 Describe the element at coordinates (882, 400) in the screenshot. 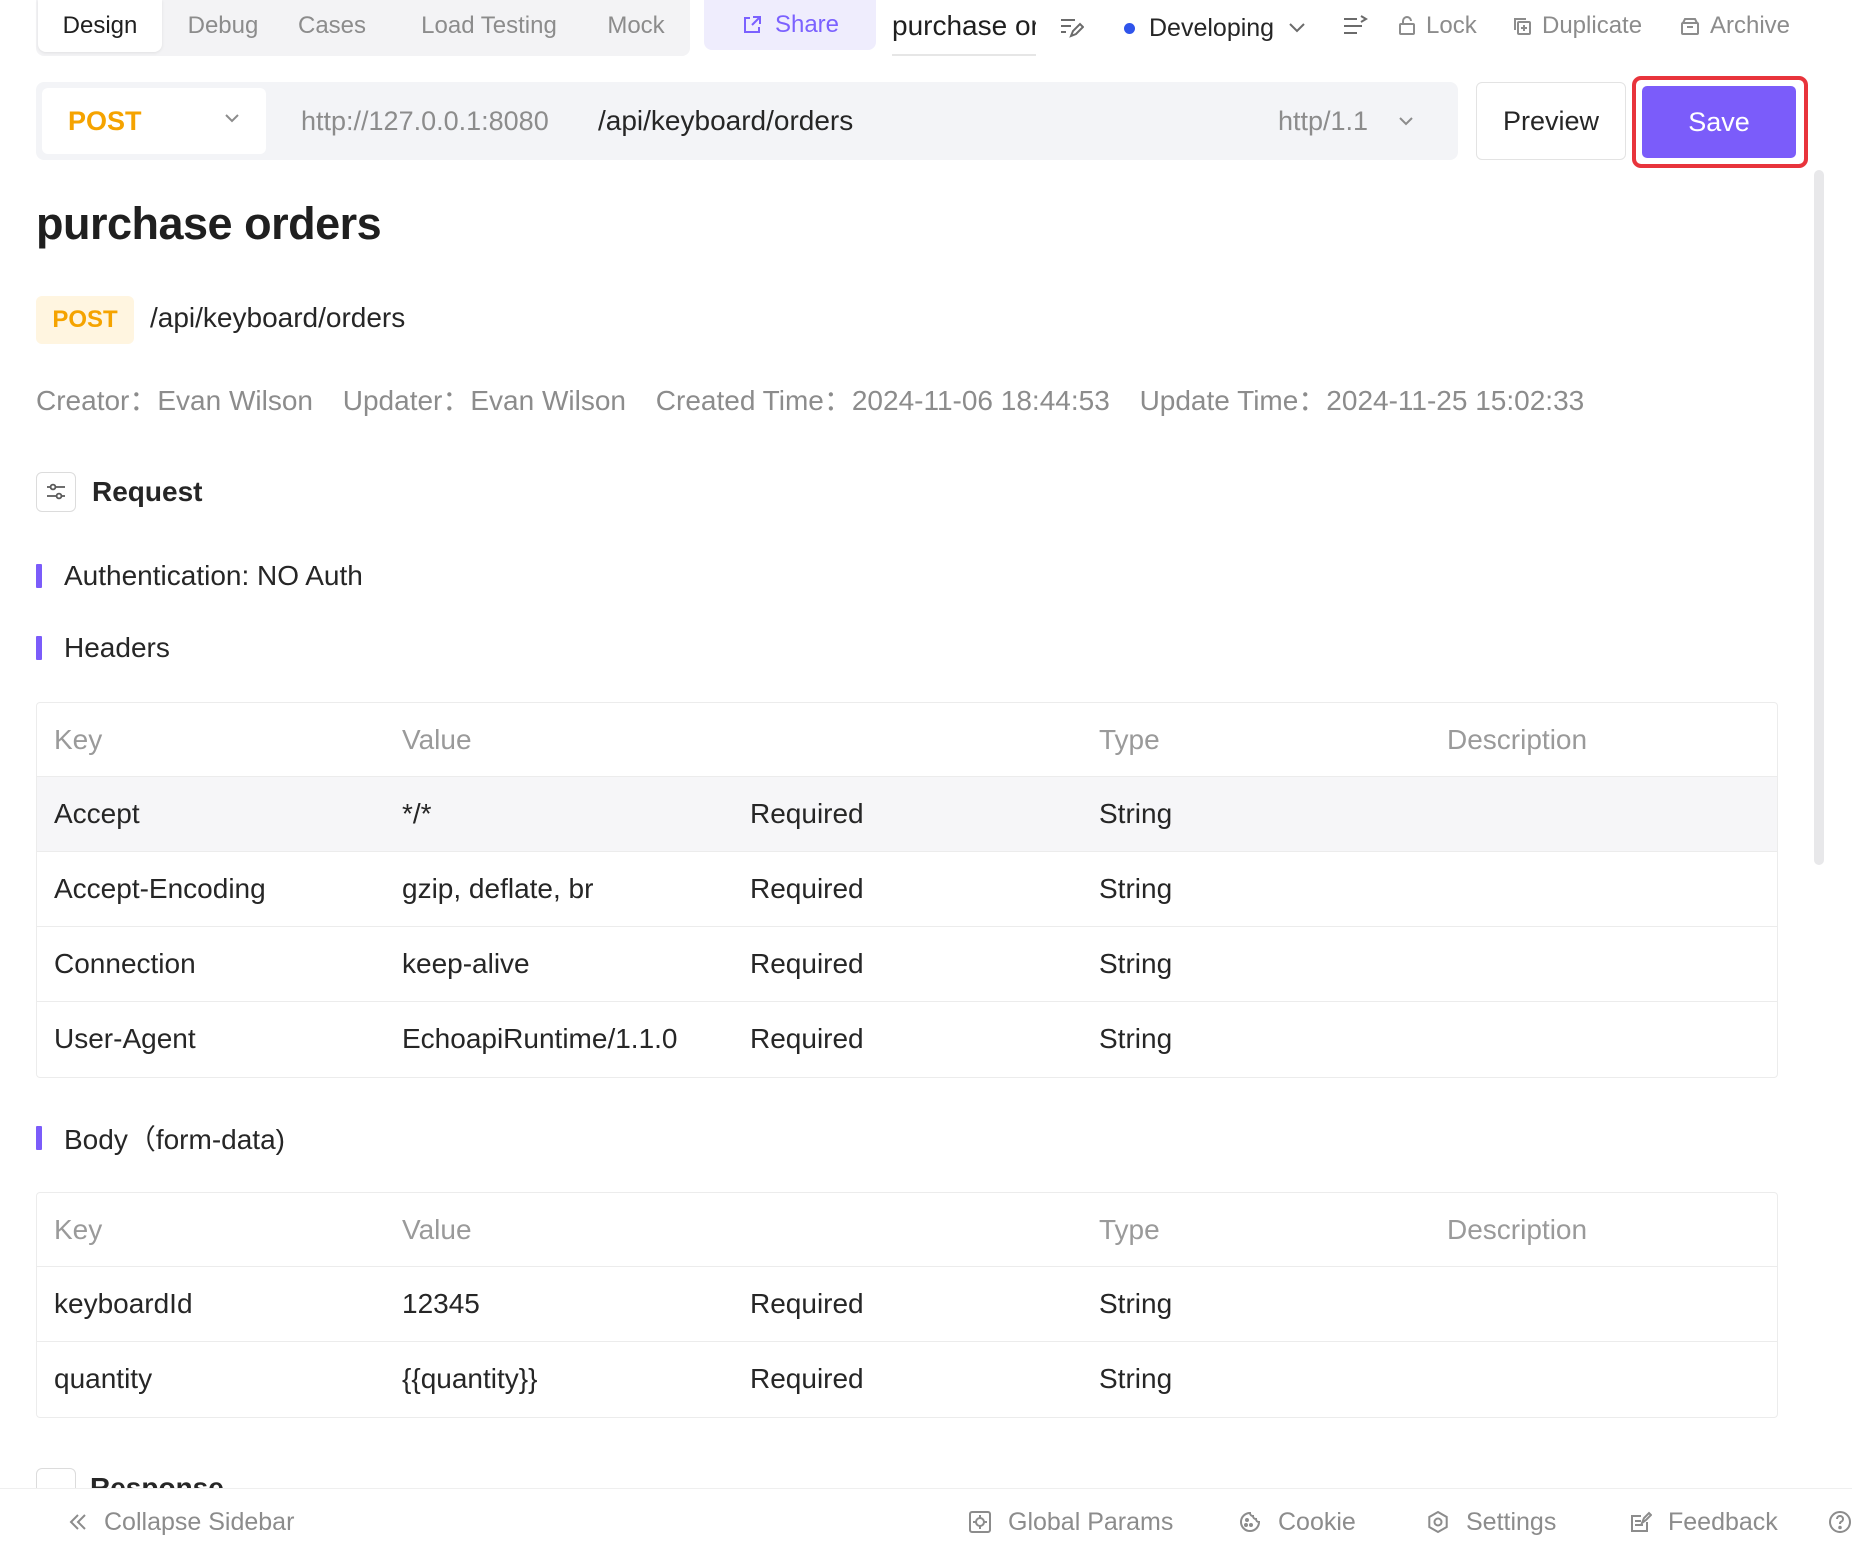

I see `created-time-text: Created Time：2024-11-06 18:44:53` at that location.